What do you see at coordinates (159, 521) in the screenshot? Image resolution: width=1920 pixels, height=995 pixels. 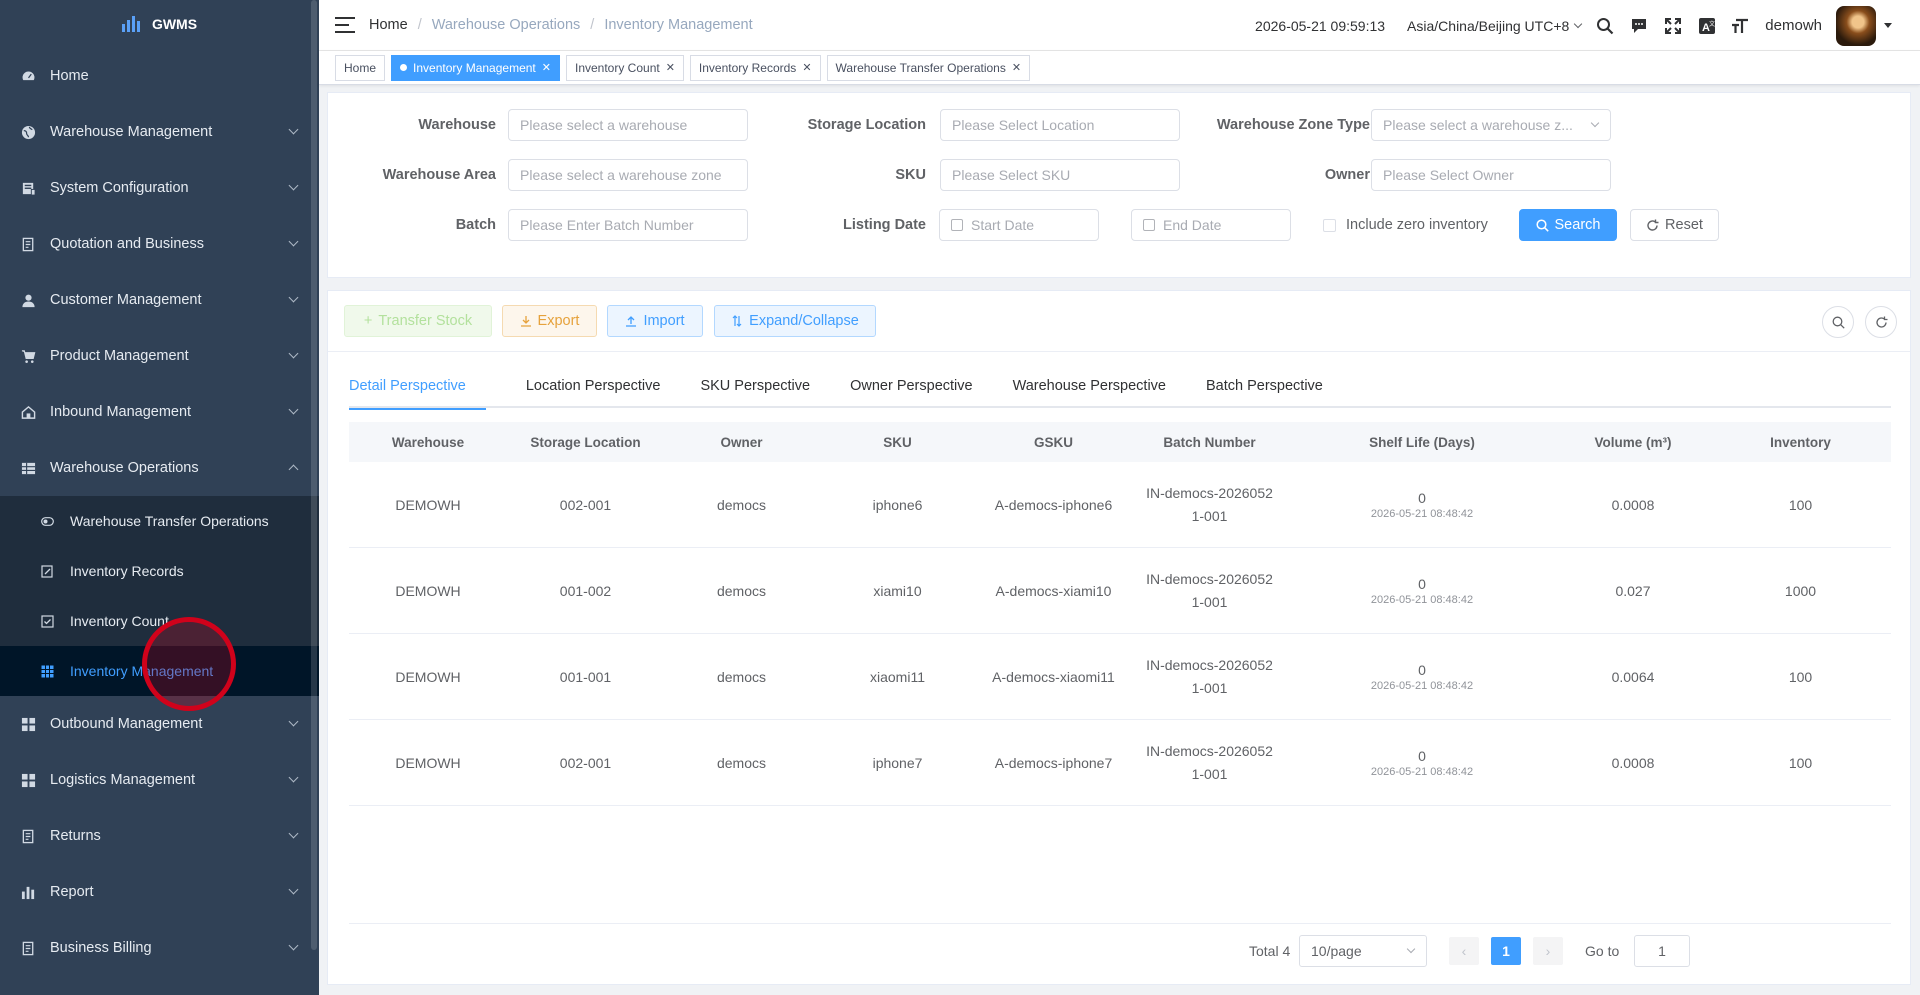 I see `sidebar-item-warehouse-transfer-operations: Warehouse Transfer Operations` at bounding box center [159, 521].